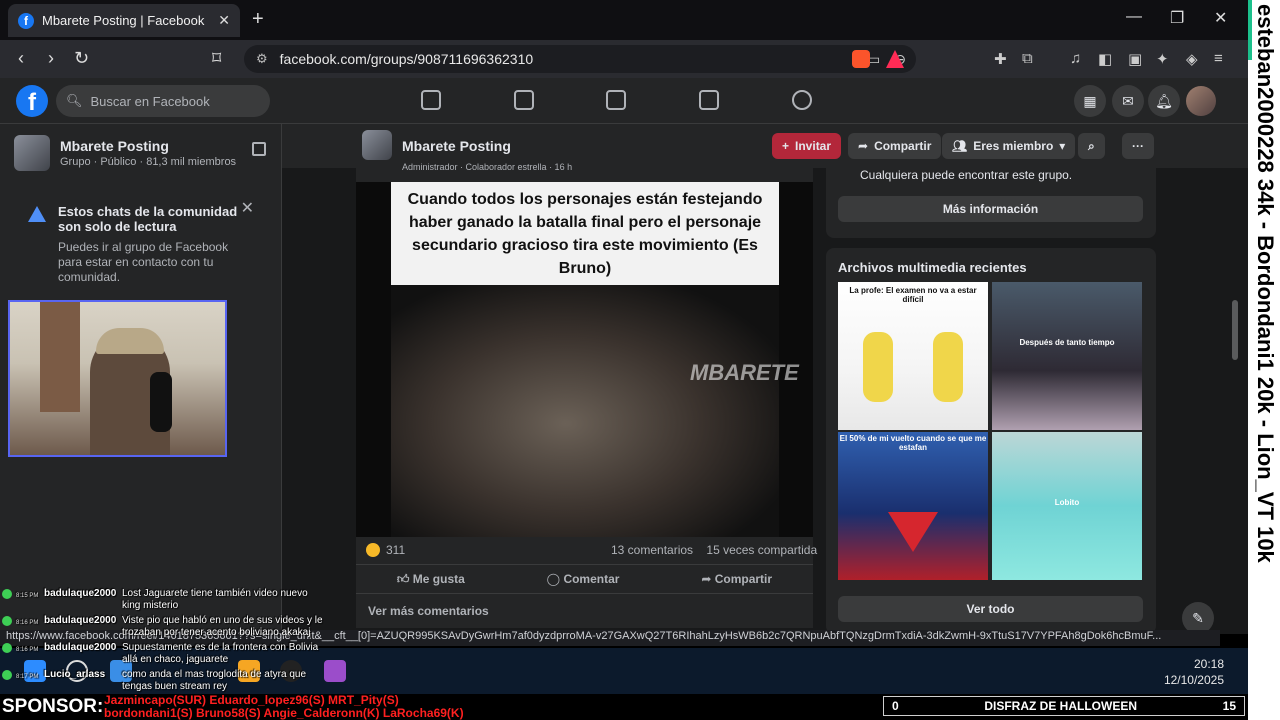 This screenshot has height=720, width=1280. Describe the element at coordinates (1229, 706) in the screenshot. I see `counter-goal: 15` at that location.